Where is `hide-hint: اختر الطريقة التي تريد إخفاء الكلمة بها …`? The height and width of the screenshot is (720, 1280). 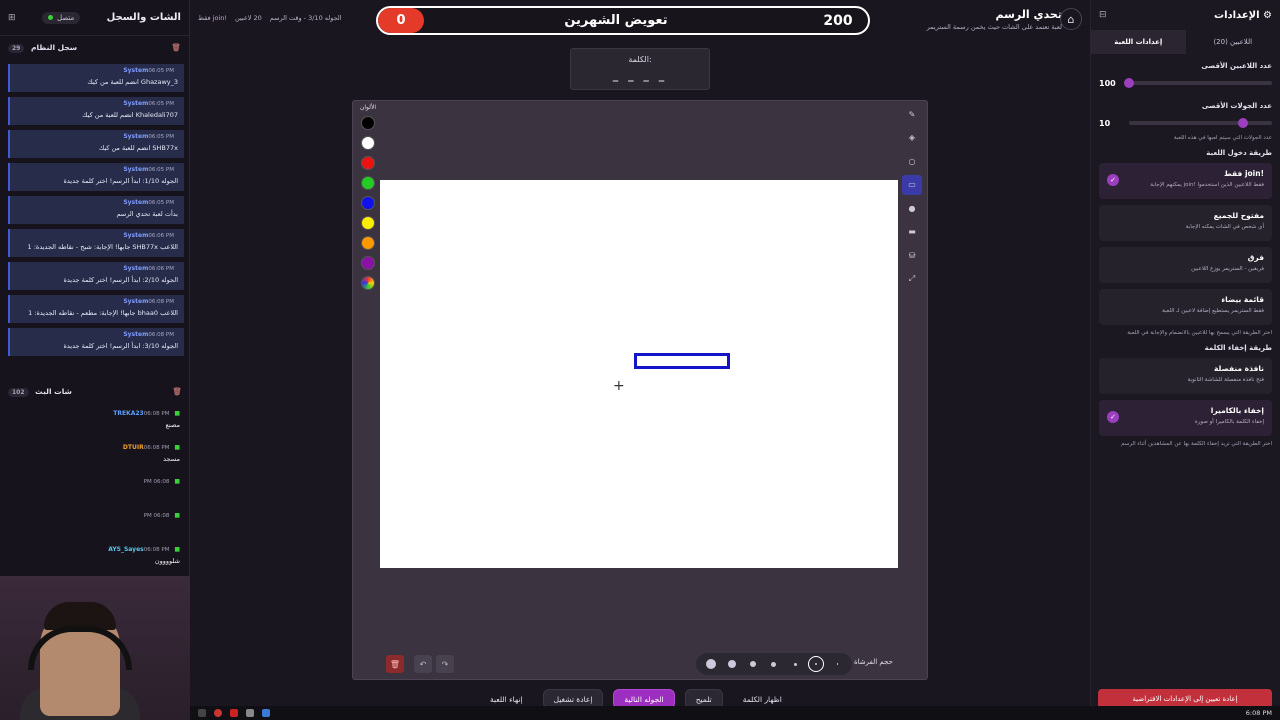 hide-hint: اختر الطريقة التي تريد إخفاء الكلمة بها … is located at coordinates (1196, 444).